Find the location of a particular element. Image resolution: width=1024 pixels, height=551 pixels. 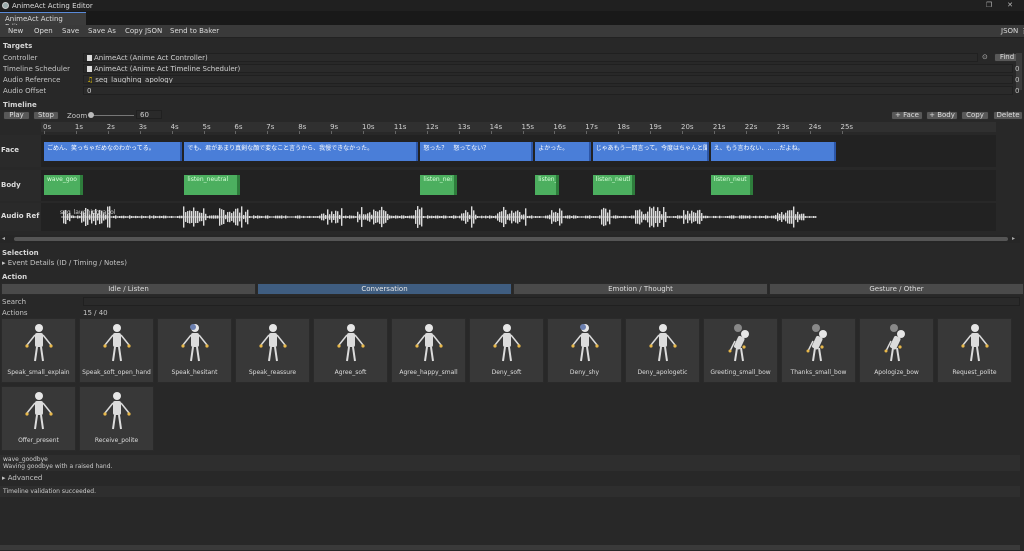

face-clip: ごめん、笑っちゃだめなのわかってる。 is located at coordinates (113, 151).